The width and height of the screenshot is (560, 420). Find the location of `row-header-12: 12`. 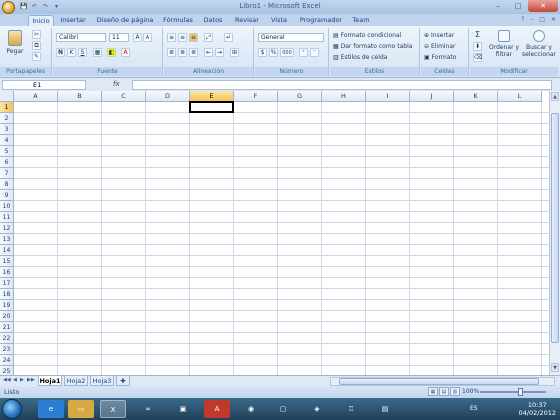

row-header-12: 12 is located at coordinates (7, 228).